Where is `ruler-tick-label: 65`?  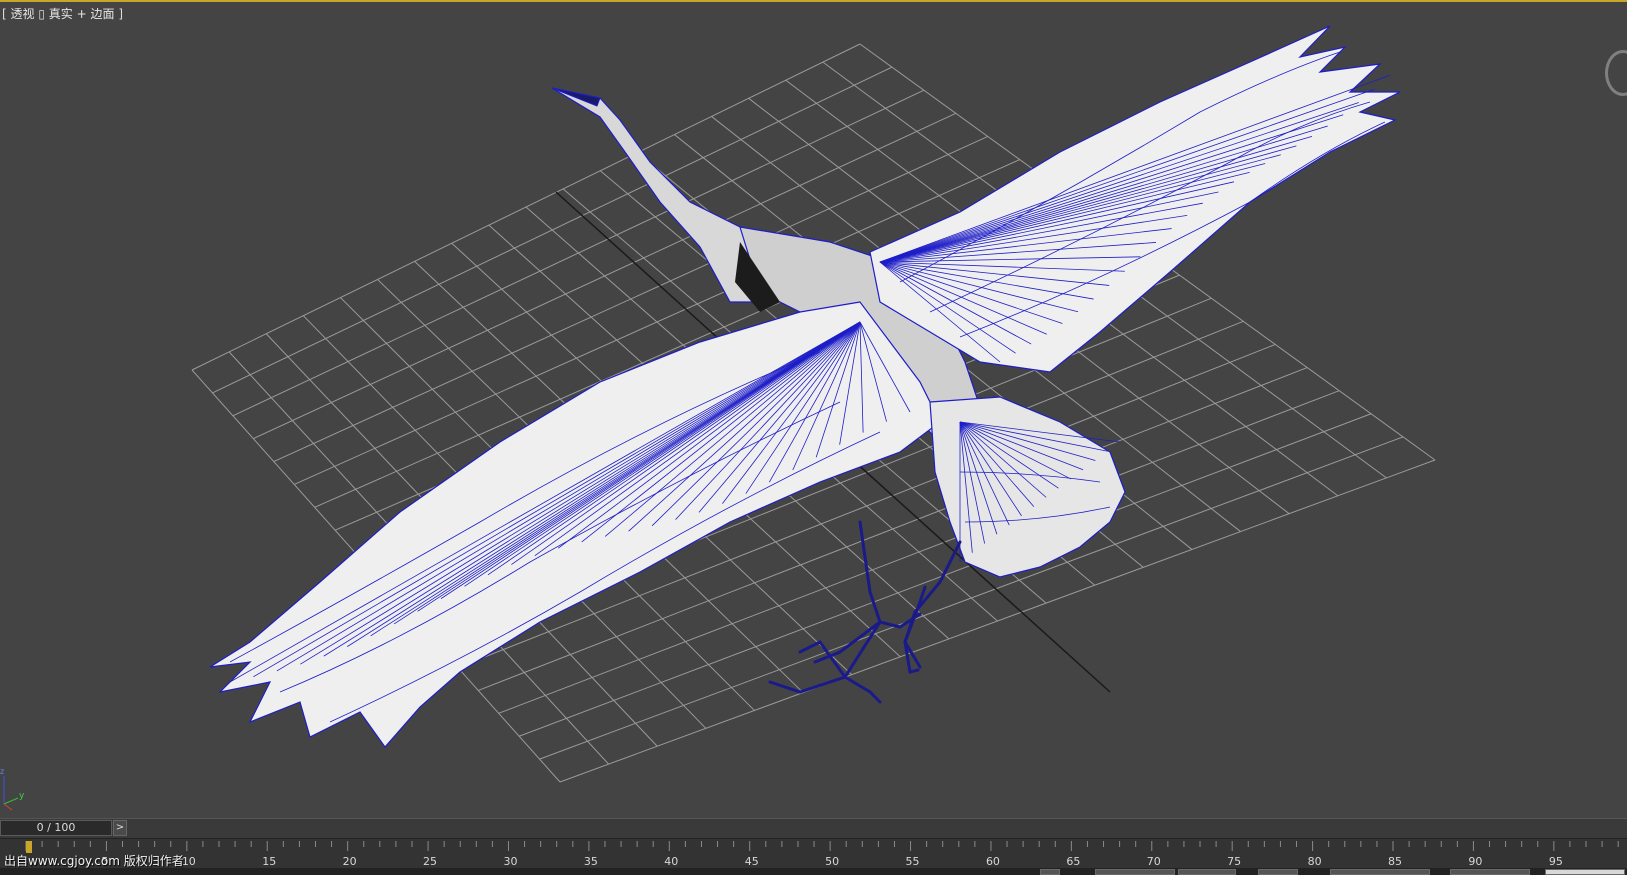 ruler-tick-label: 65 is located at coordinates (1073, 861).